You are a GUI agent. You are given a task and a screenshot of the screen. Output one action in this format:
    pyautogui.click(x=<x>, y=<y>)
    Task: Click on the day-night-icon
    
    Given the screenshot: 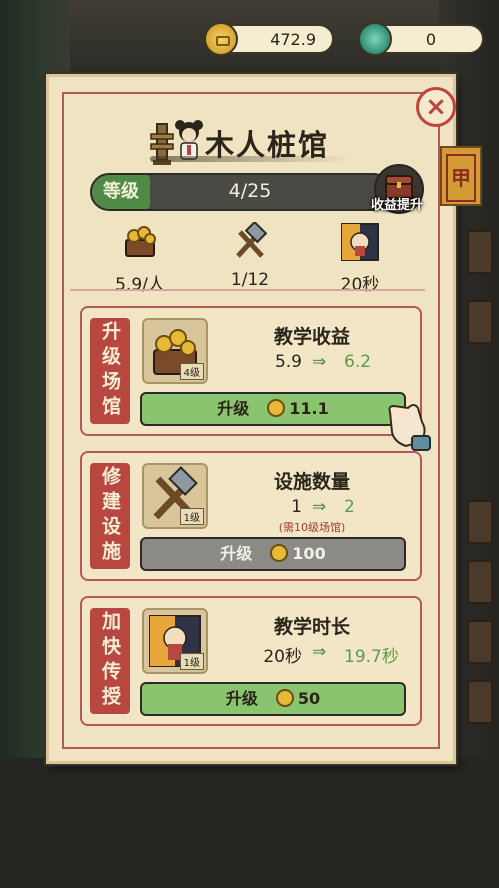 What is the action you would take?
    pyautogui.click(x=360, y=242)
    